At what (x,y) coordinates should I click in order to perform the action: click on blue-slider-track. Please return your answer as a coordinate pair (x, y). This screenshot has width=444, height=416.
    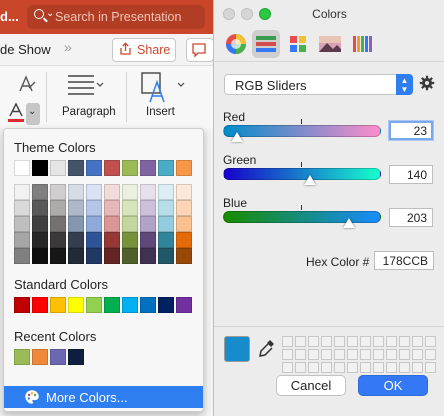
    Looking at the image, I should click on (302, 217).